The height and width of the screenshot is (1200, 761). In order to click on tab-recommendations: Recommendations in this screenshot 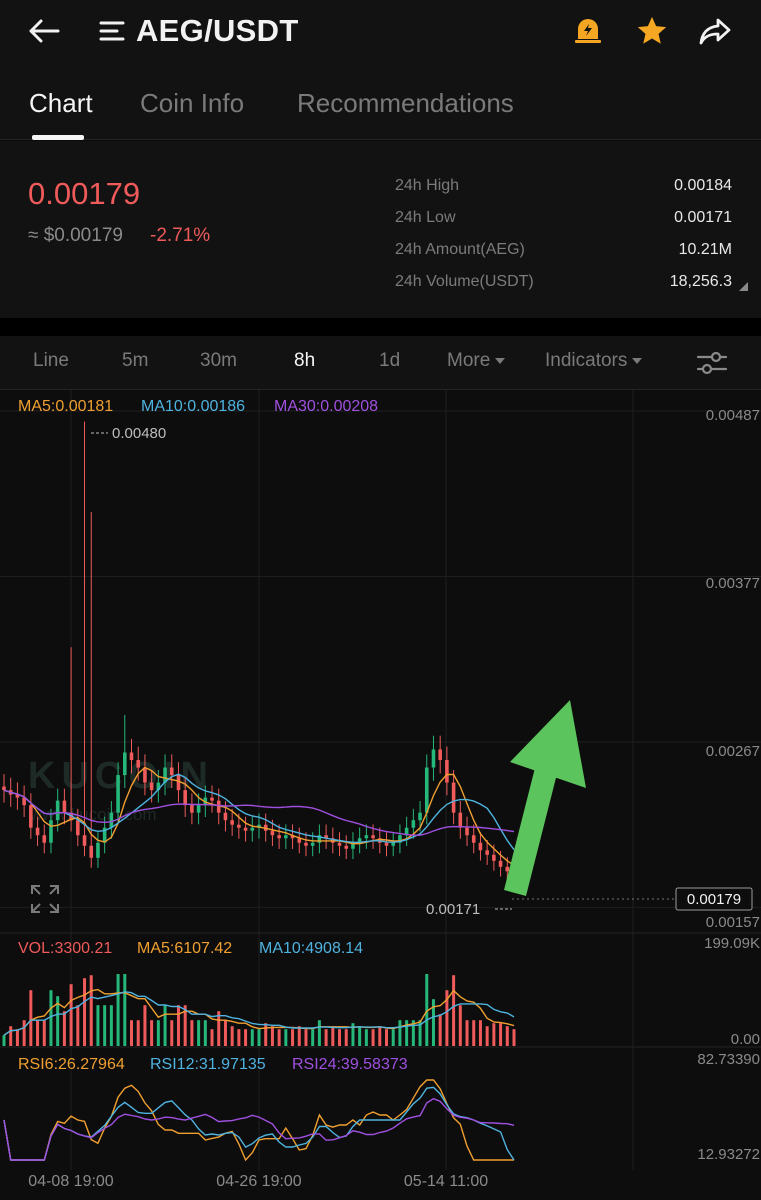, I will do `click(405, 103)`.